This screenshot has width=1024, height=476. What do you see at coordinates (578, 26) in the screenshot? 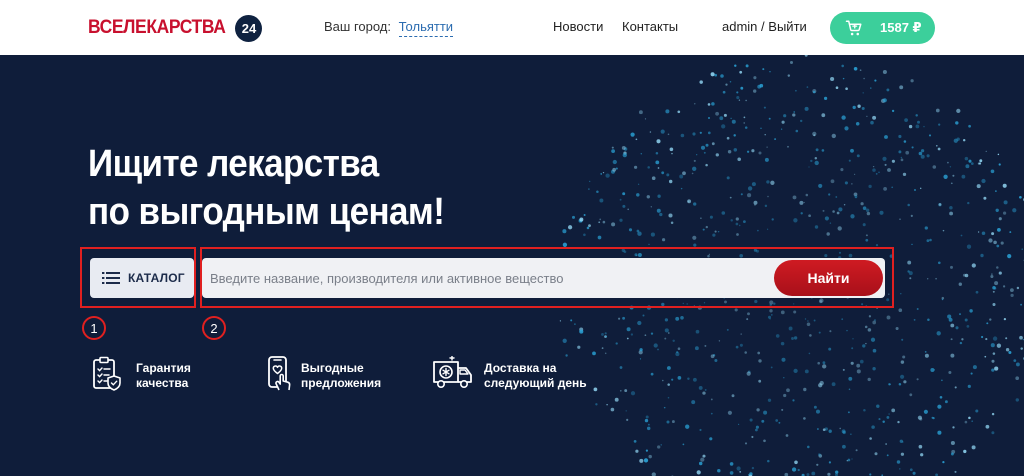
I see `nav-news-link: Новости` at bounding box center [578, 26].